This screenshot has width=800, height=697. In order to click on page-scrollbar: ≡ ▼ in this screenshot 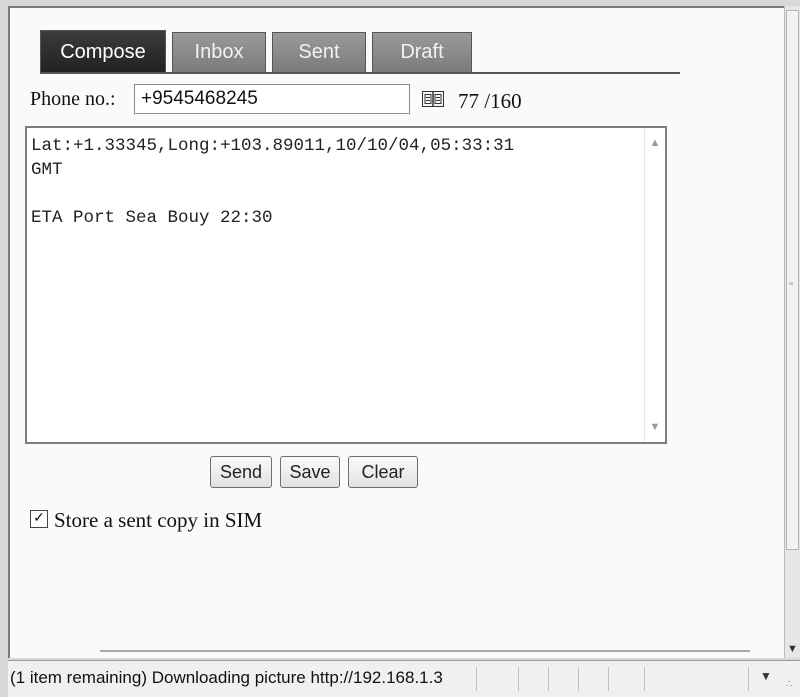, I will do `click(792, 332)`.